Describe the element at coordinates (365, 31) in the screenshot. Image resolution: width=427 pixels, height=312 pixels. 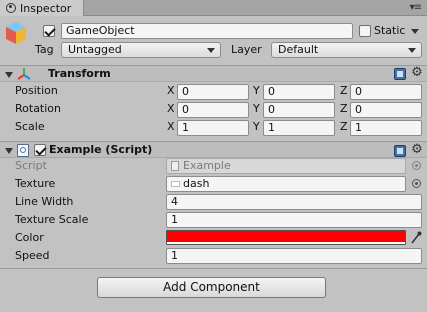
I see `static-checkbox` at that location.